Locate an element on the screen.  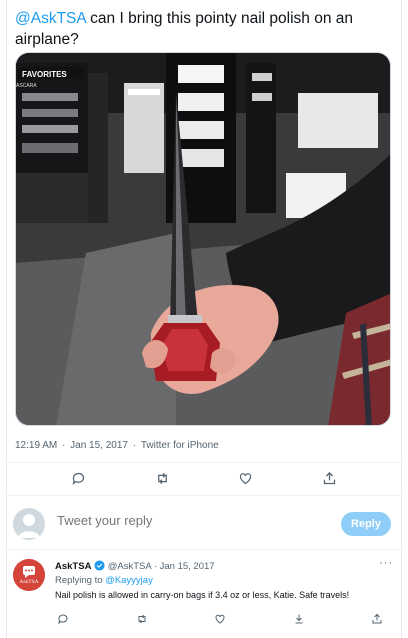
reply-tweet-header: AskTSA @AskTSA · Jan 15, 2017 is located at coordinates (135, 566).